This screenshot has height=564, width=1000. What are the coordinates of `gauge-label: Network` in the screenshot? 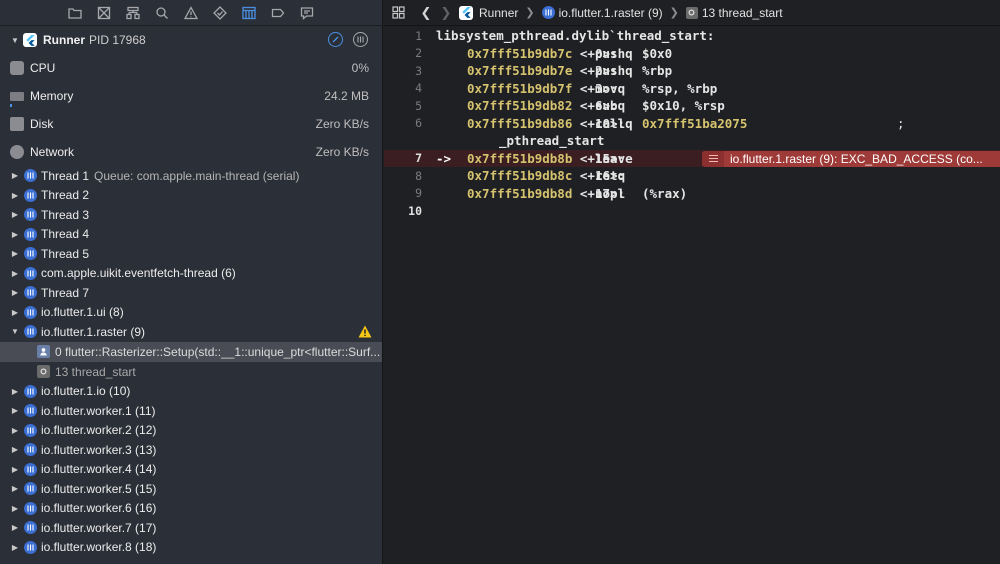 It's located at (52, 152).